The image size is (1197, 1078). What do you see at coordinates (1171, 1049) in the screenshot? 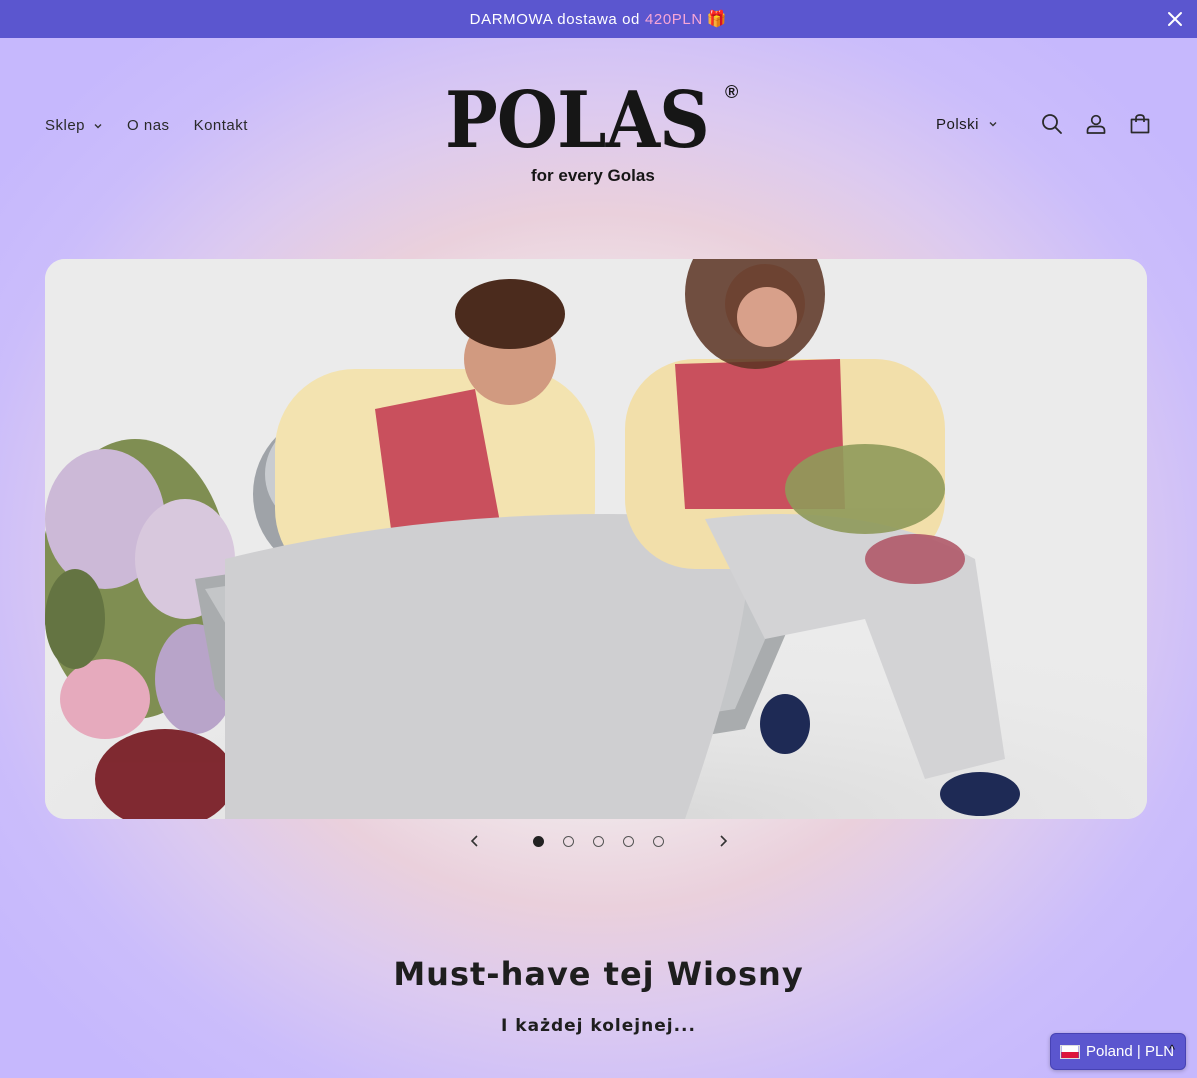
I see `caret-up-icon: ^` at bounding box center [1171, 1049].